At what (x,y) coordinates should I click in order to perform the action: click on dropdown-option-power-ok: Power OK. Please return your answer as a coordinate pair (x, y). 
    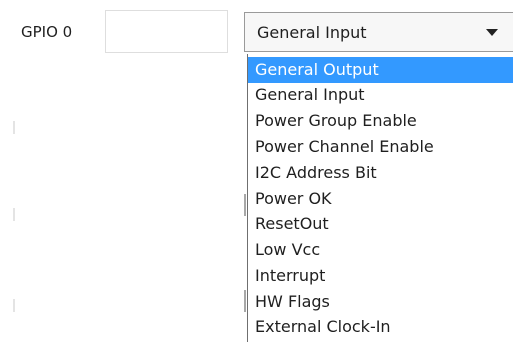
    Looking at the image, I should click on (380, 199).